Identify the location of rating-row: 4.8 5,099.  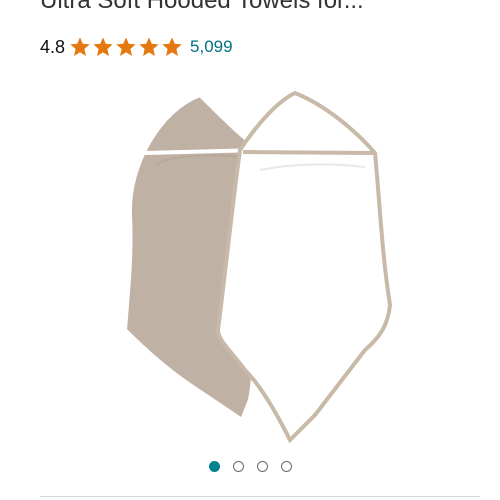
(136, 47).